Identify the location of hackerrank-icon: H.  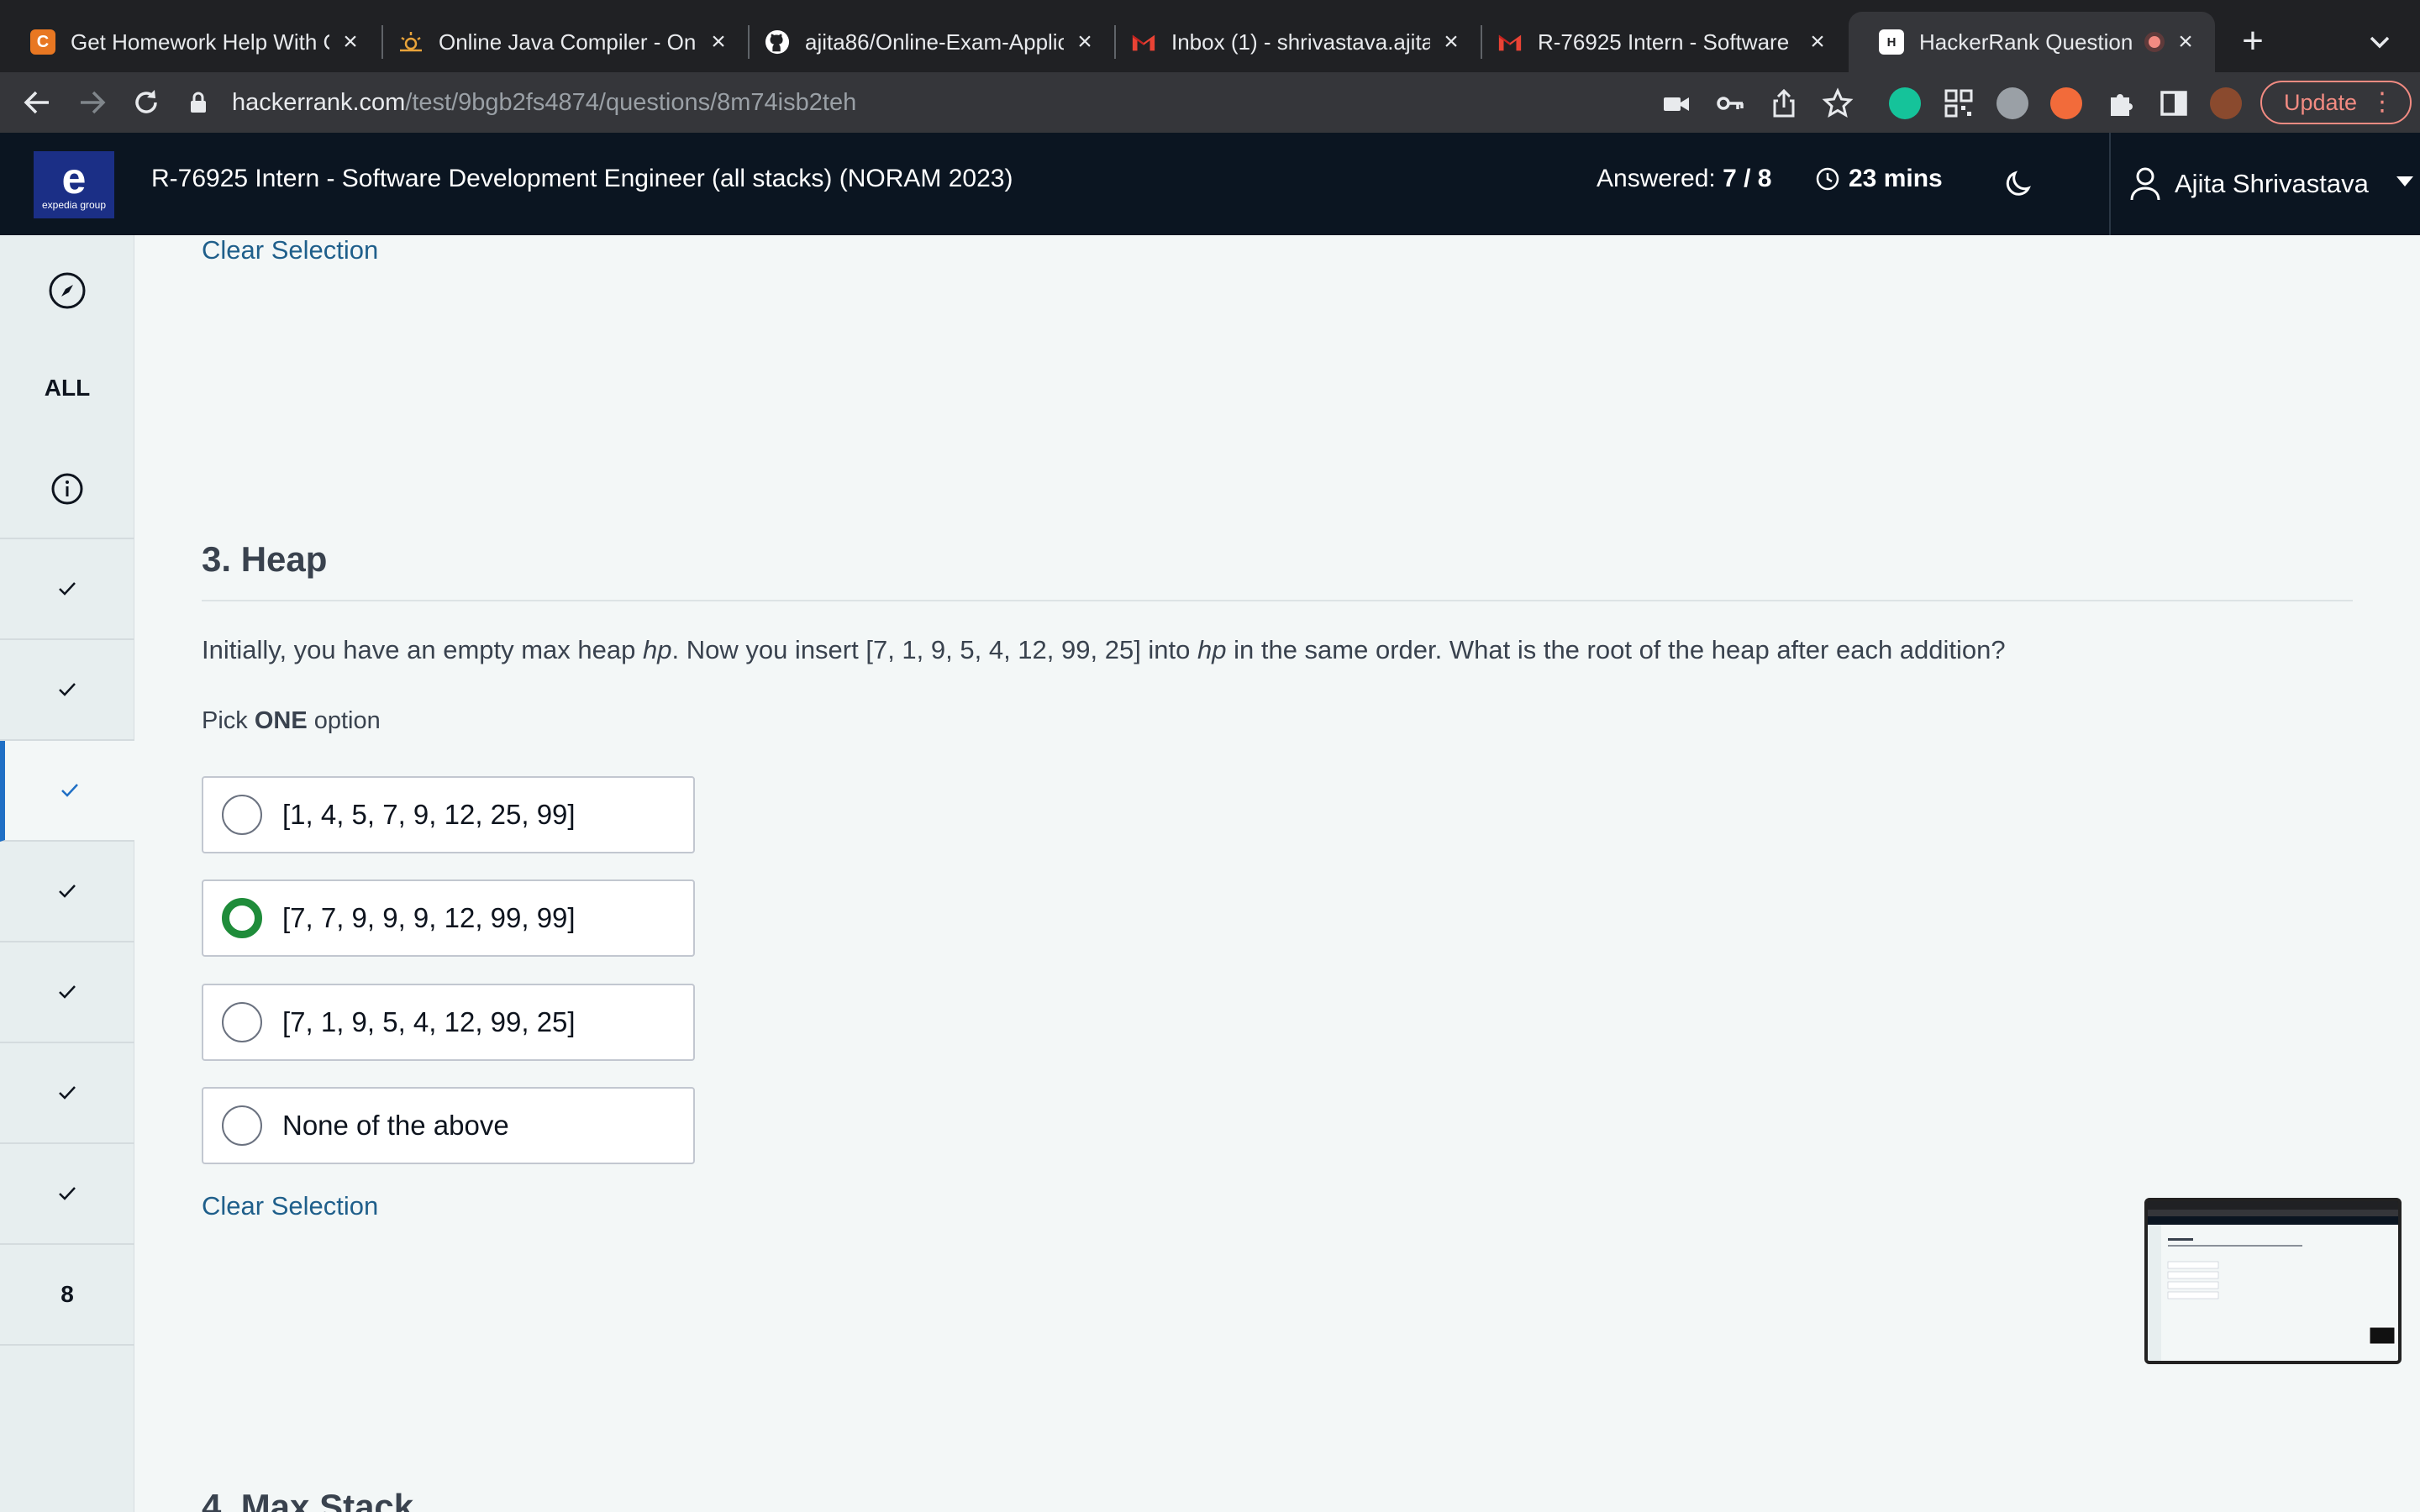
(1891, 42).